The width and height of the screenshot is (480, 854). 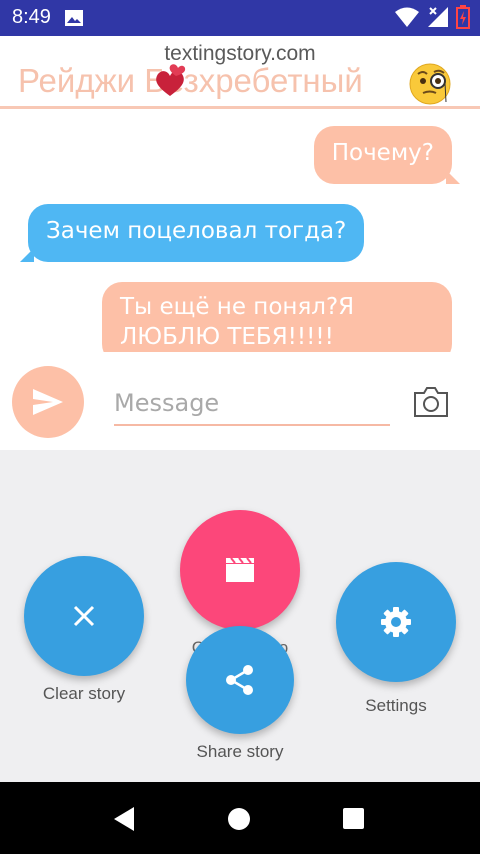 What do you see at coordinates (252, 404) in the screenshot?
I see `message-input` at bounding box center [252, 404].